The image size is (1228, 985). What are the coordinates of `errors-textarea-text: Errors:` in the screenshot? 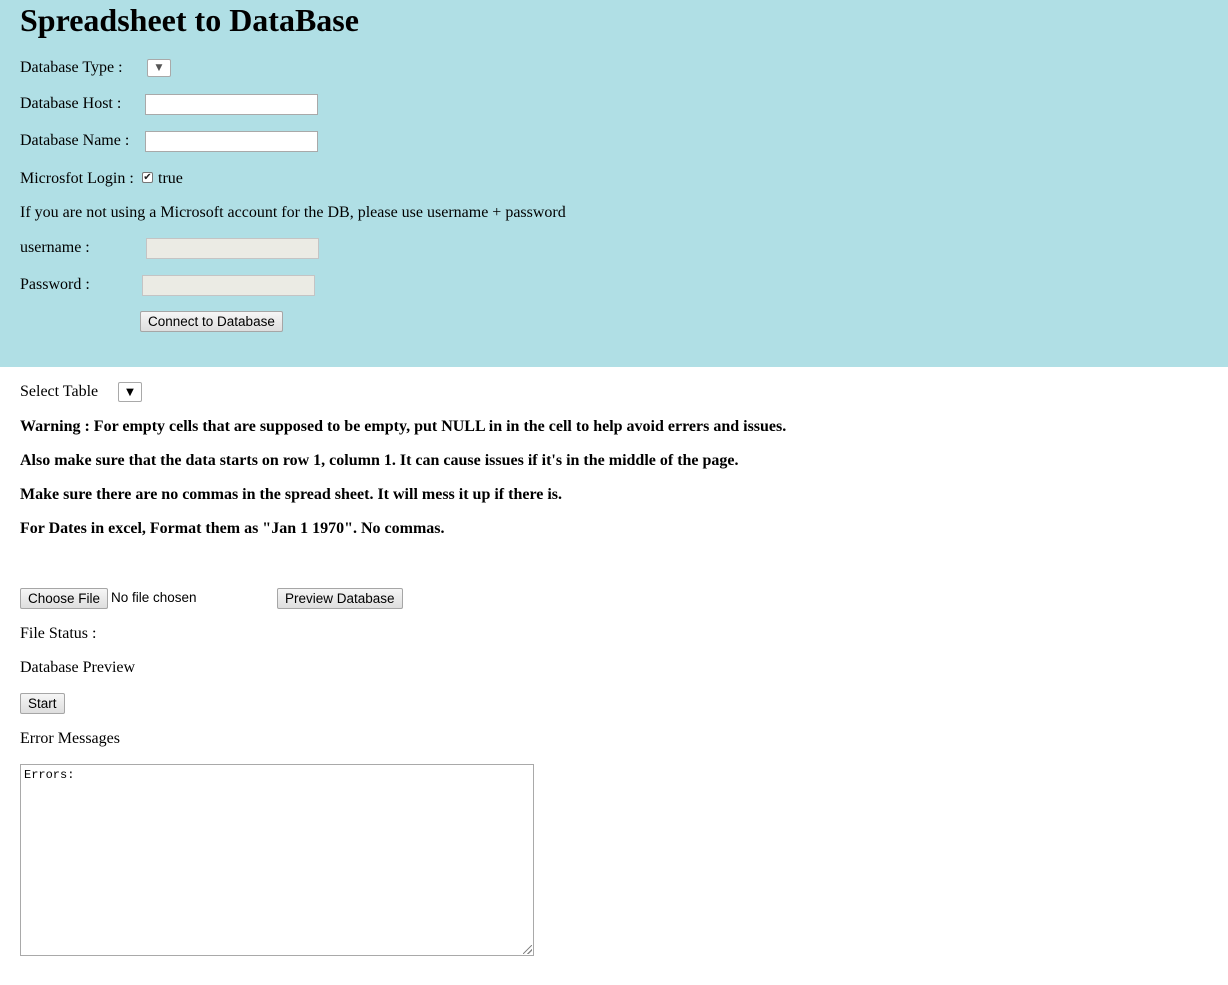 It's located at (49, 775).